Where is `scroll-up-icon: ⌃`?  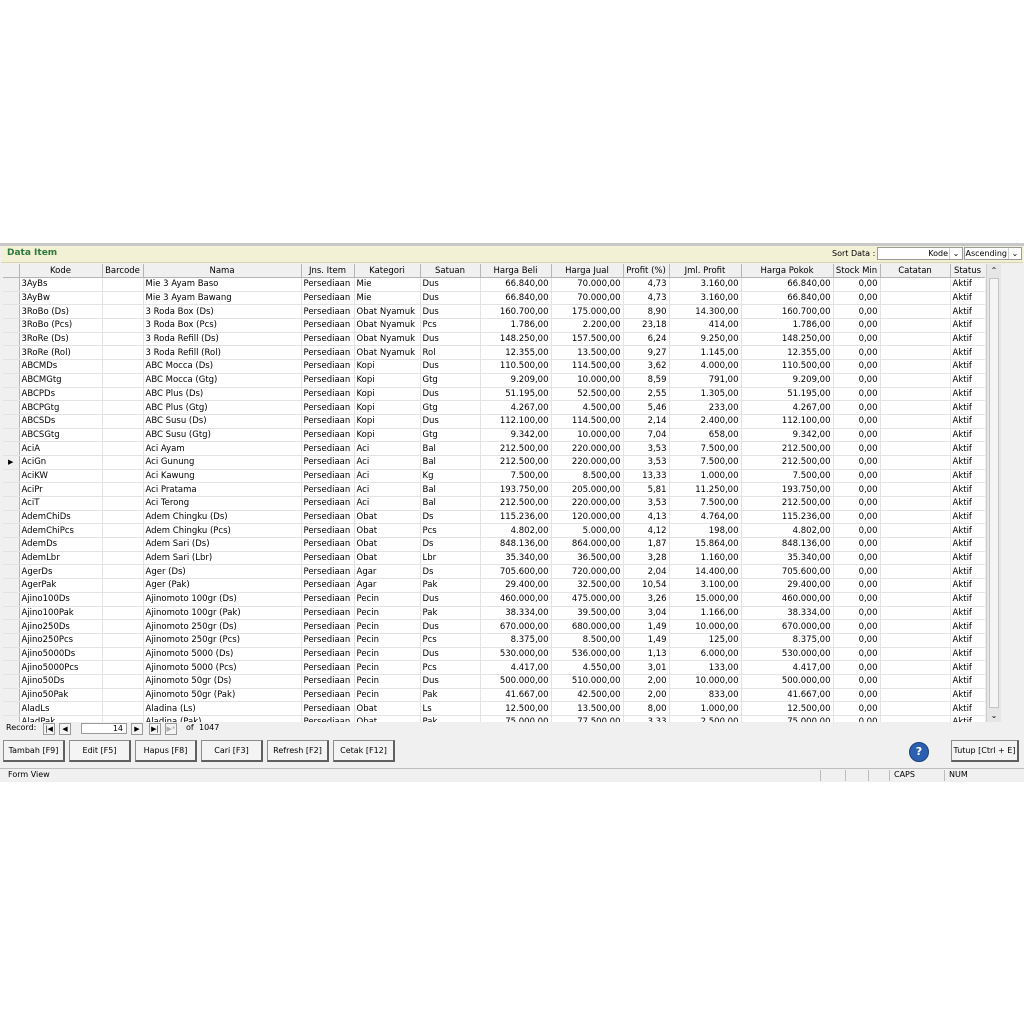 scroll-up-icon: ⌃ is located at coordinates (994, 270).